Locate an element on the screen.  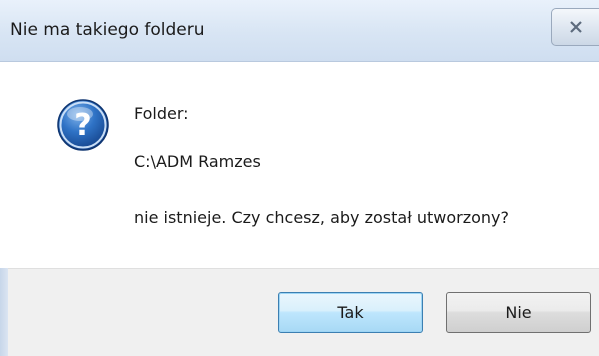
close-icon is located at coordinates (576, 27).